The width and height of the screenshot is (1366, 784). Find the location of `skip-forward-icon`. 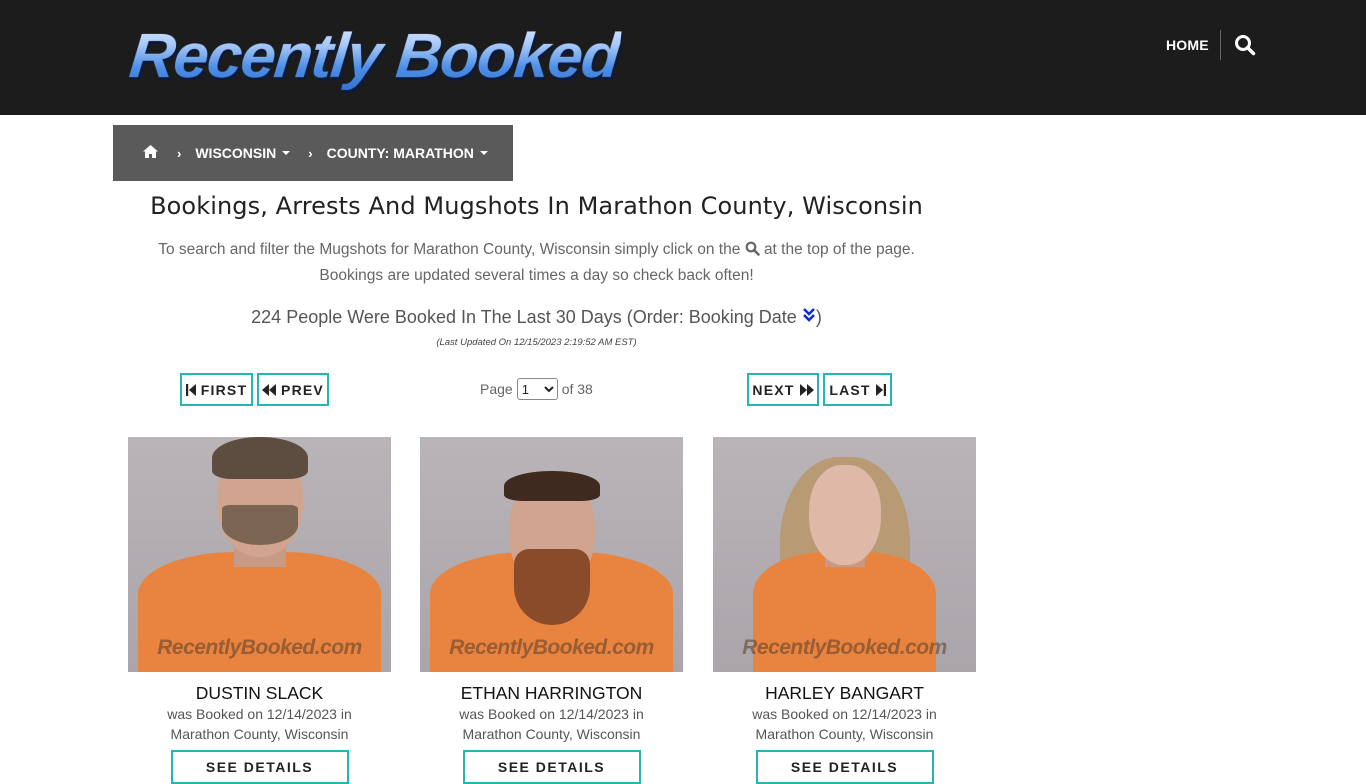

skip-forward-icon is located at coordinates (880, 389).